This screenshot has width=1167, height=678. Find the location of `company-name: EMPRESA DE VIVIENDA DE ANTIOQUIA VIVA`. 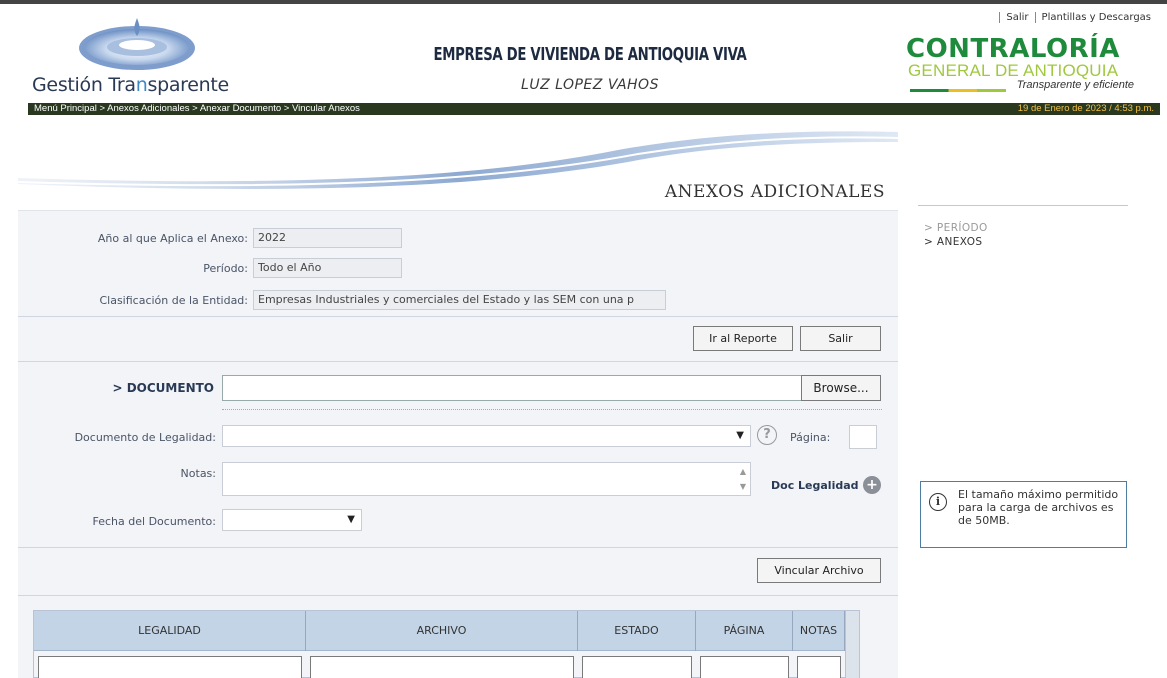

company-name: EMPRESA DE VIVIENDA DE ANTIOQUIA VIVA is located at coordinates (590, 54).